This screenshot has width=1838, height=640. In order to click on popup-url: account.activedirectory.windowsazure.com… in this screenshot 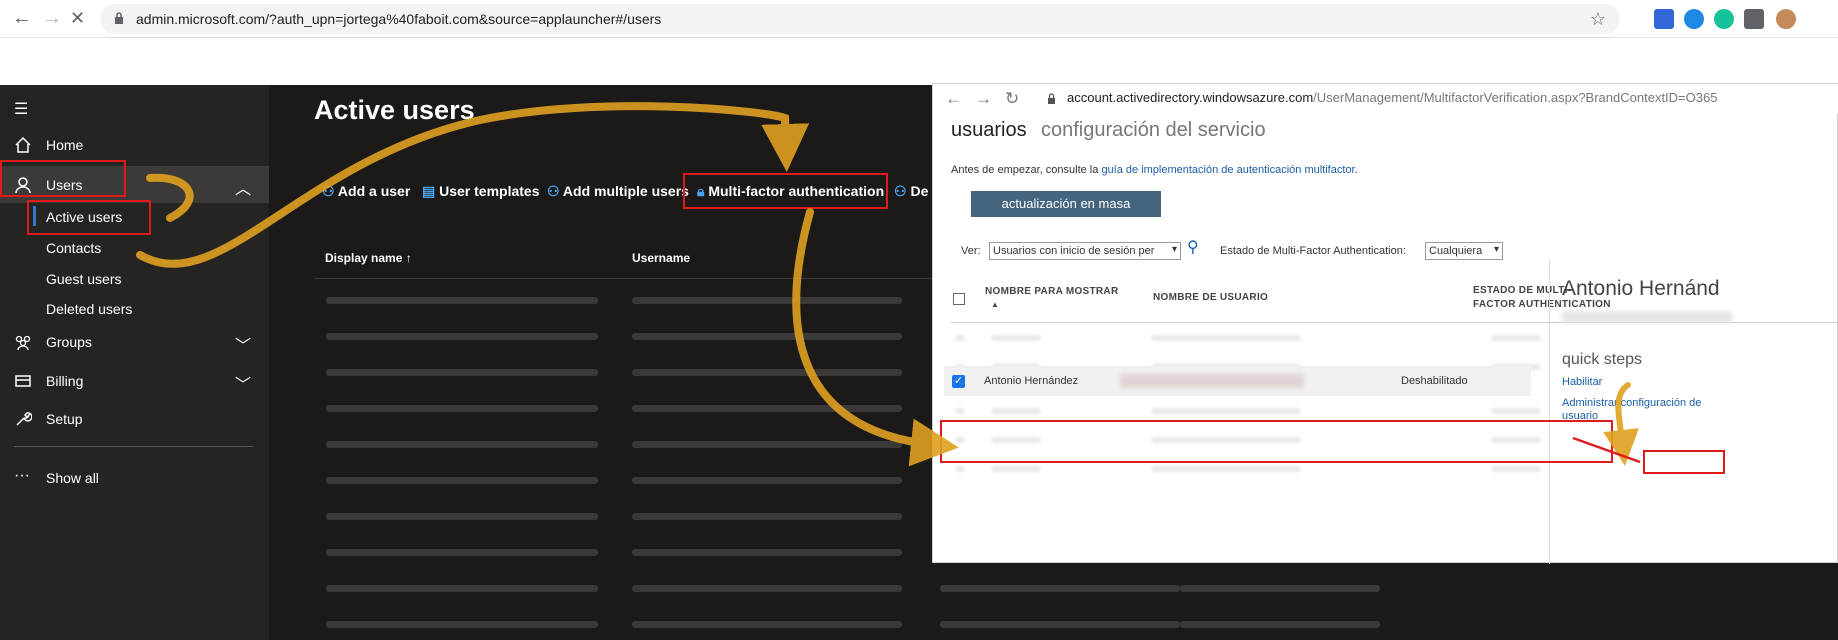, I will do `click(1392, 97)`.